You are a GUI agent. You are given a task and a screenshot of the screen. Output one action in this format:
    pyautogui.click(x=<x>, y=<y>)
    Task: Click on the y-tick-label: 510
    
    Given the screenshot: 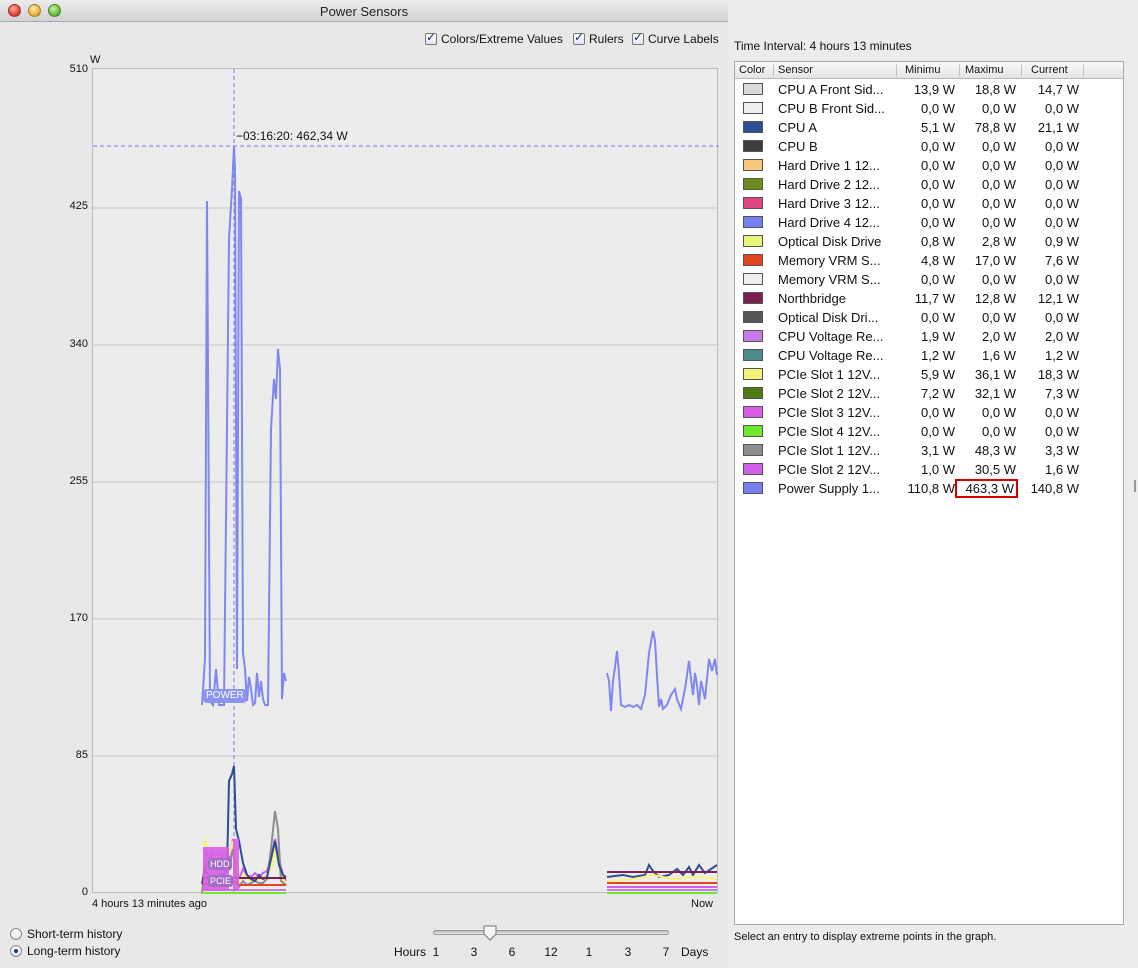 What is the action you would take?
    pyautogui.click(x=78, y=69)
    